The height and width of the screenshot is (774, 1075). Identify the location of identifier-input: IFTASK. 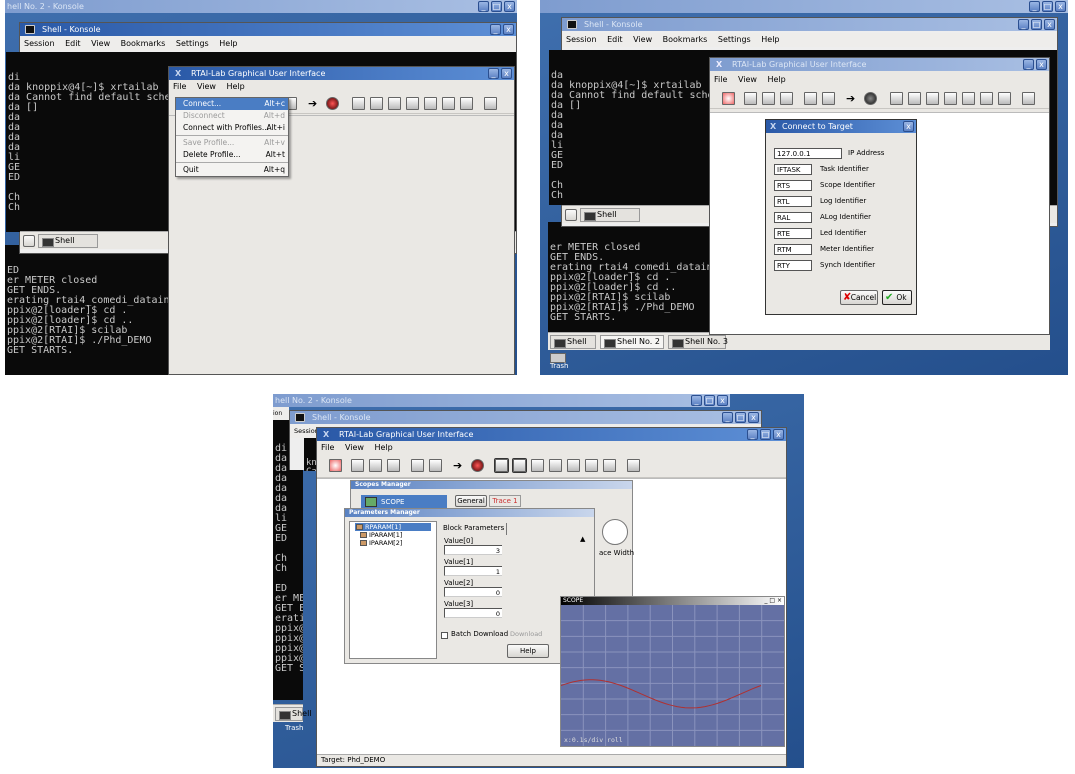
(793, 169).